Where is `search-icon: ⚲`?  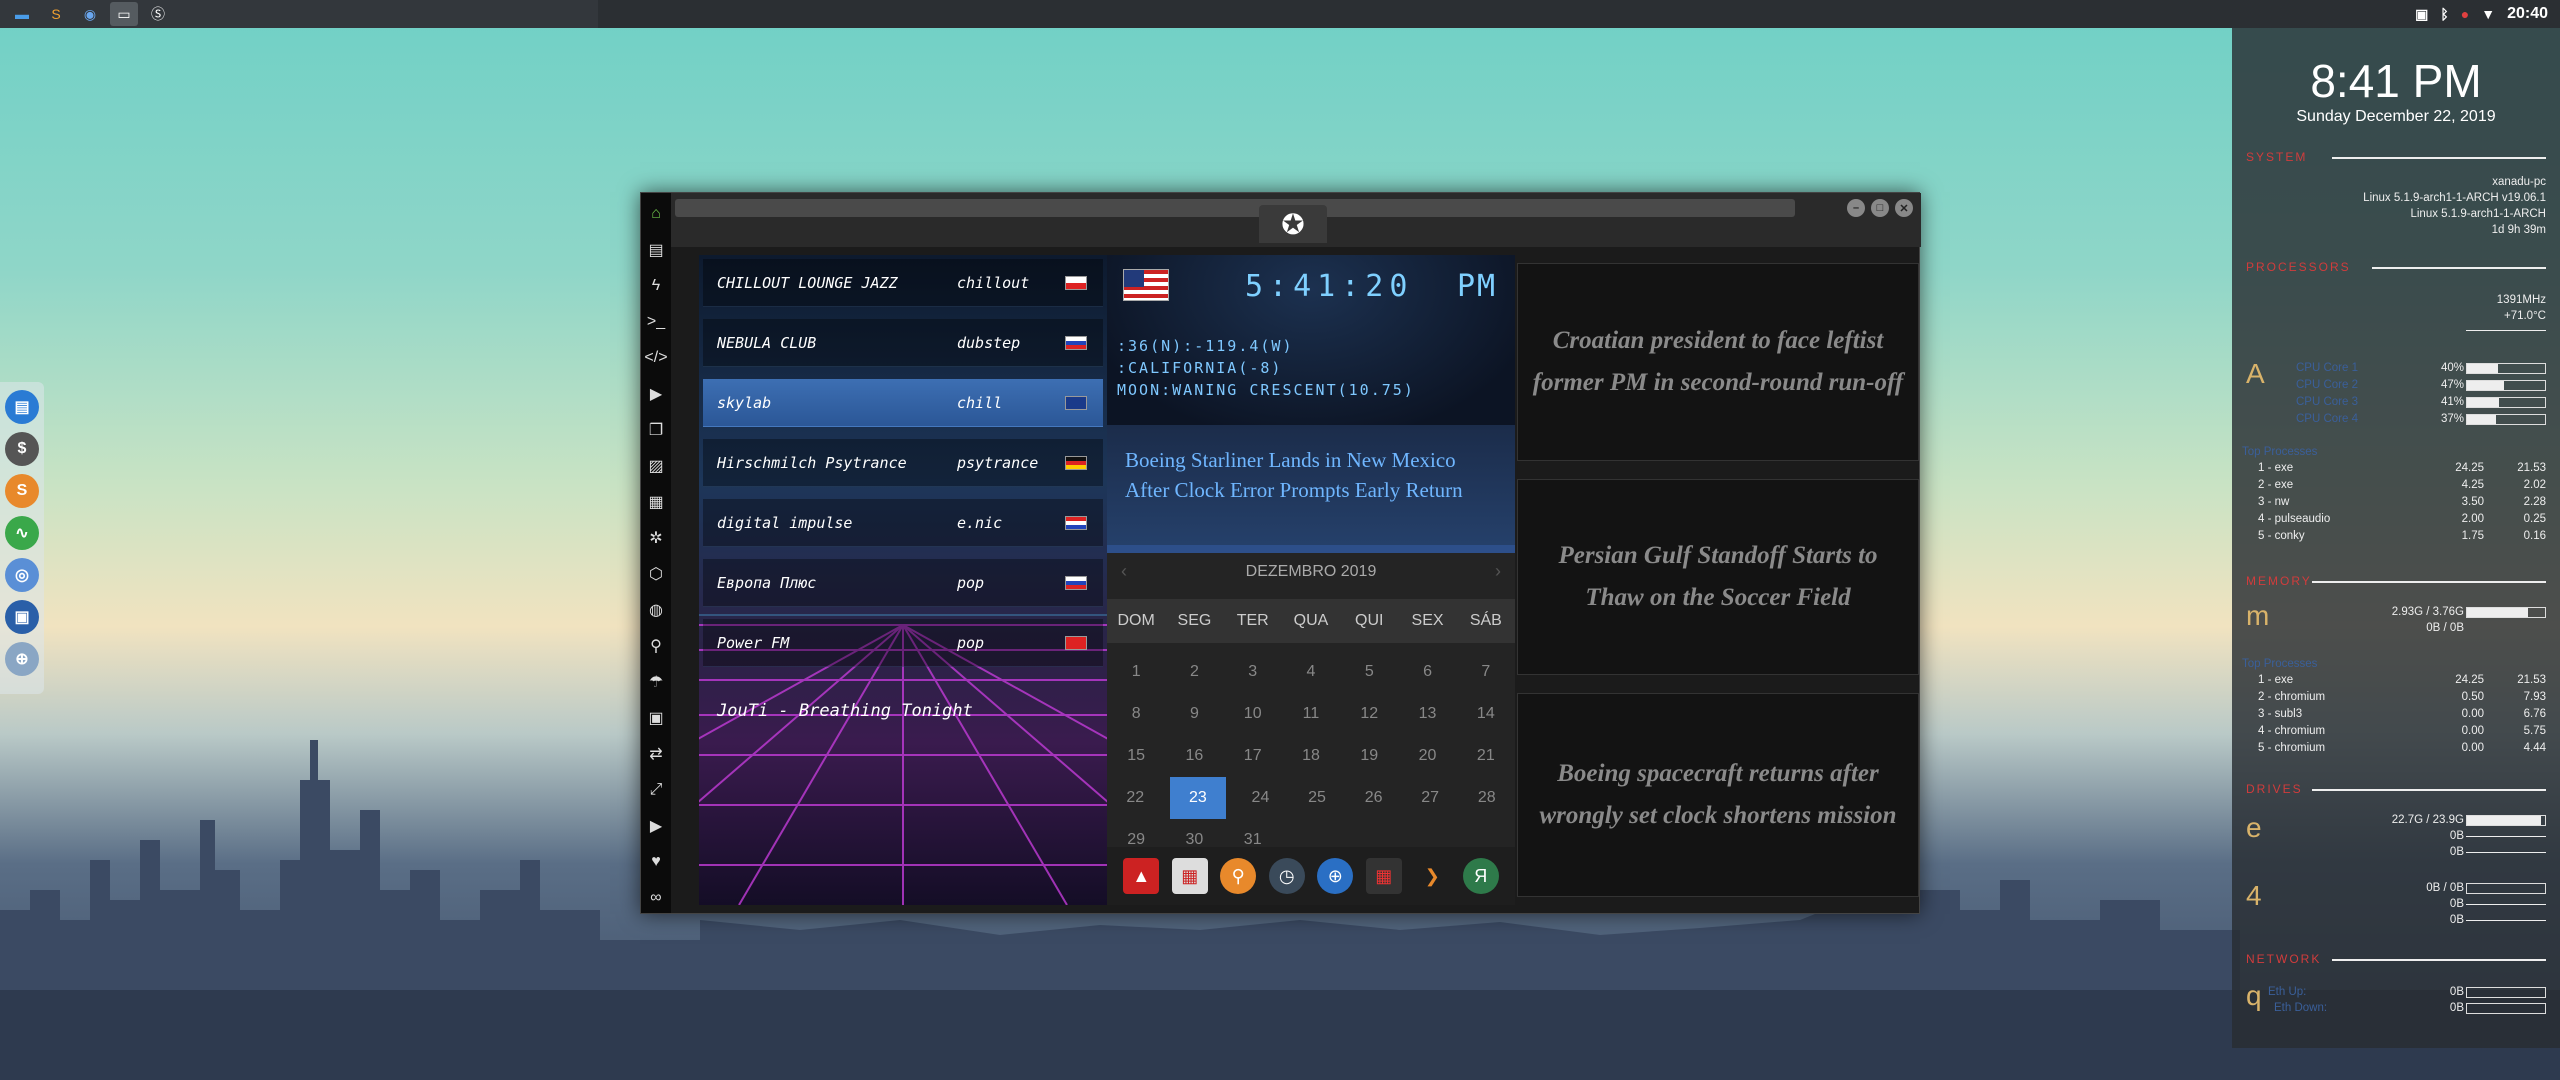
search-icon: ⚲ is located at coordinates (656, 646).